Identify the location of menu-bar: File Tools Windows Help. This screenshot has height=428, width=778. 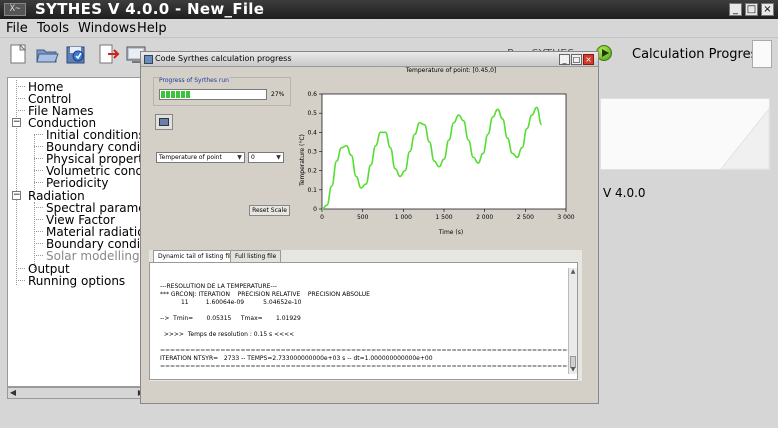
(389, 28).